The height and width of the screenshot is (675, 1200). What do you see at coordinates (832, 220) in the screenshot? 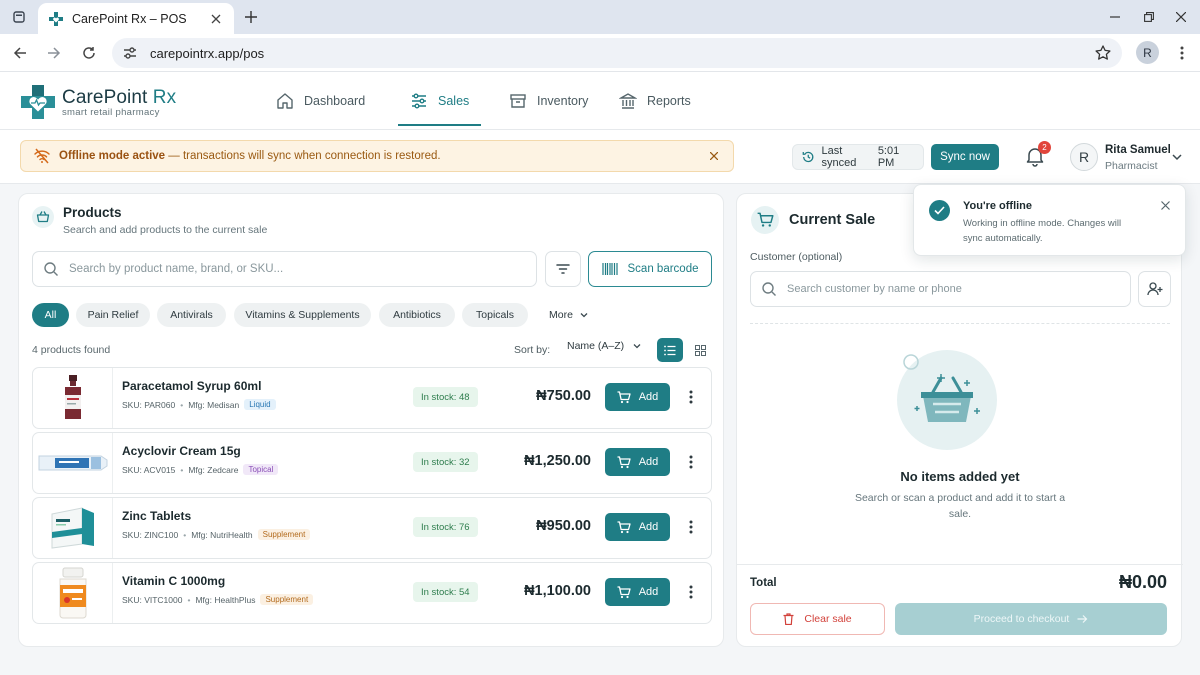
I see `current-sale-title: Current Sale` at bounding box center [832, 220].